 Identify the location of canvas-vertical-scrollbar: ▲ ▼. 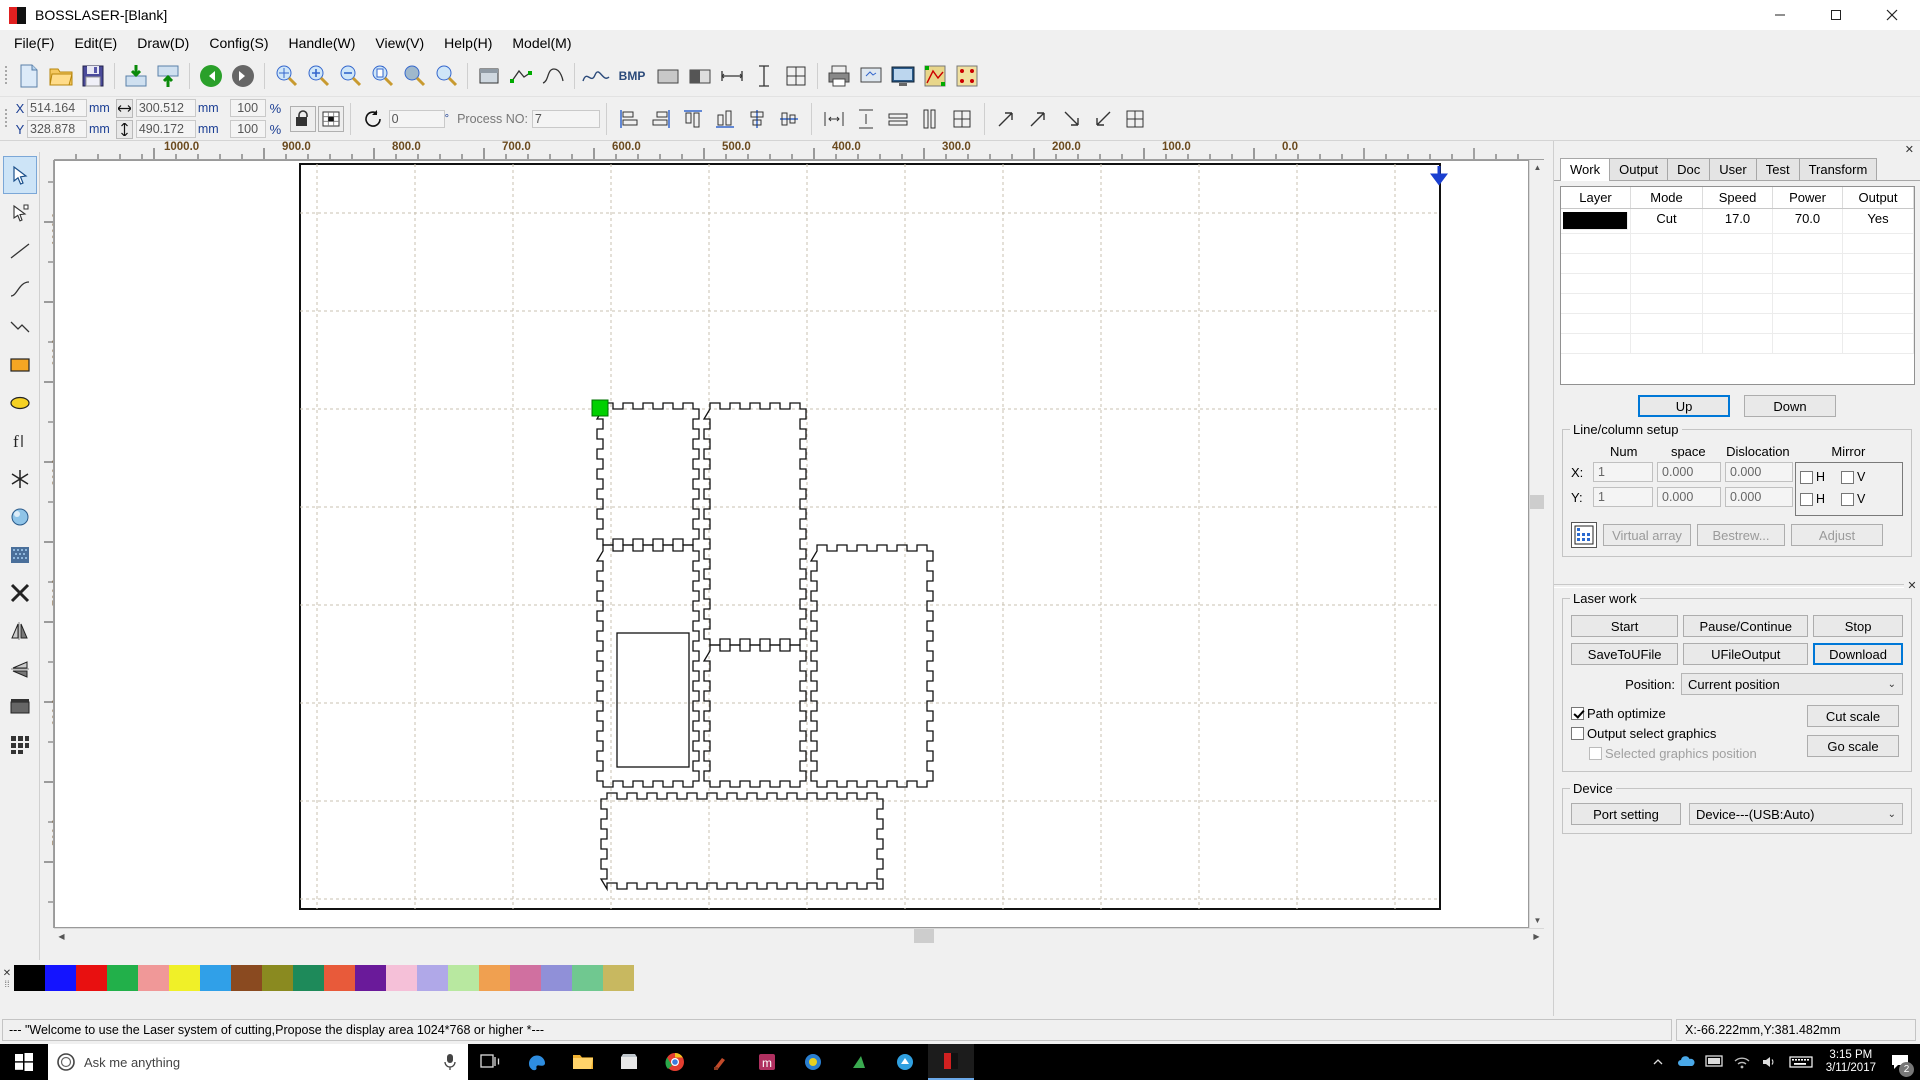
(1537, 544).